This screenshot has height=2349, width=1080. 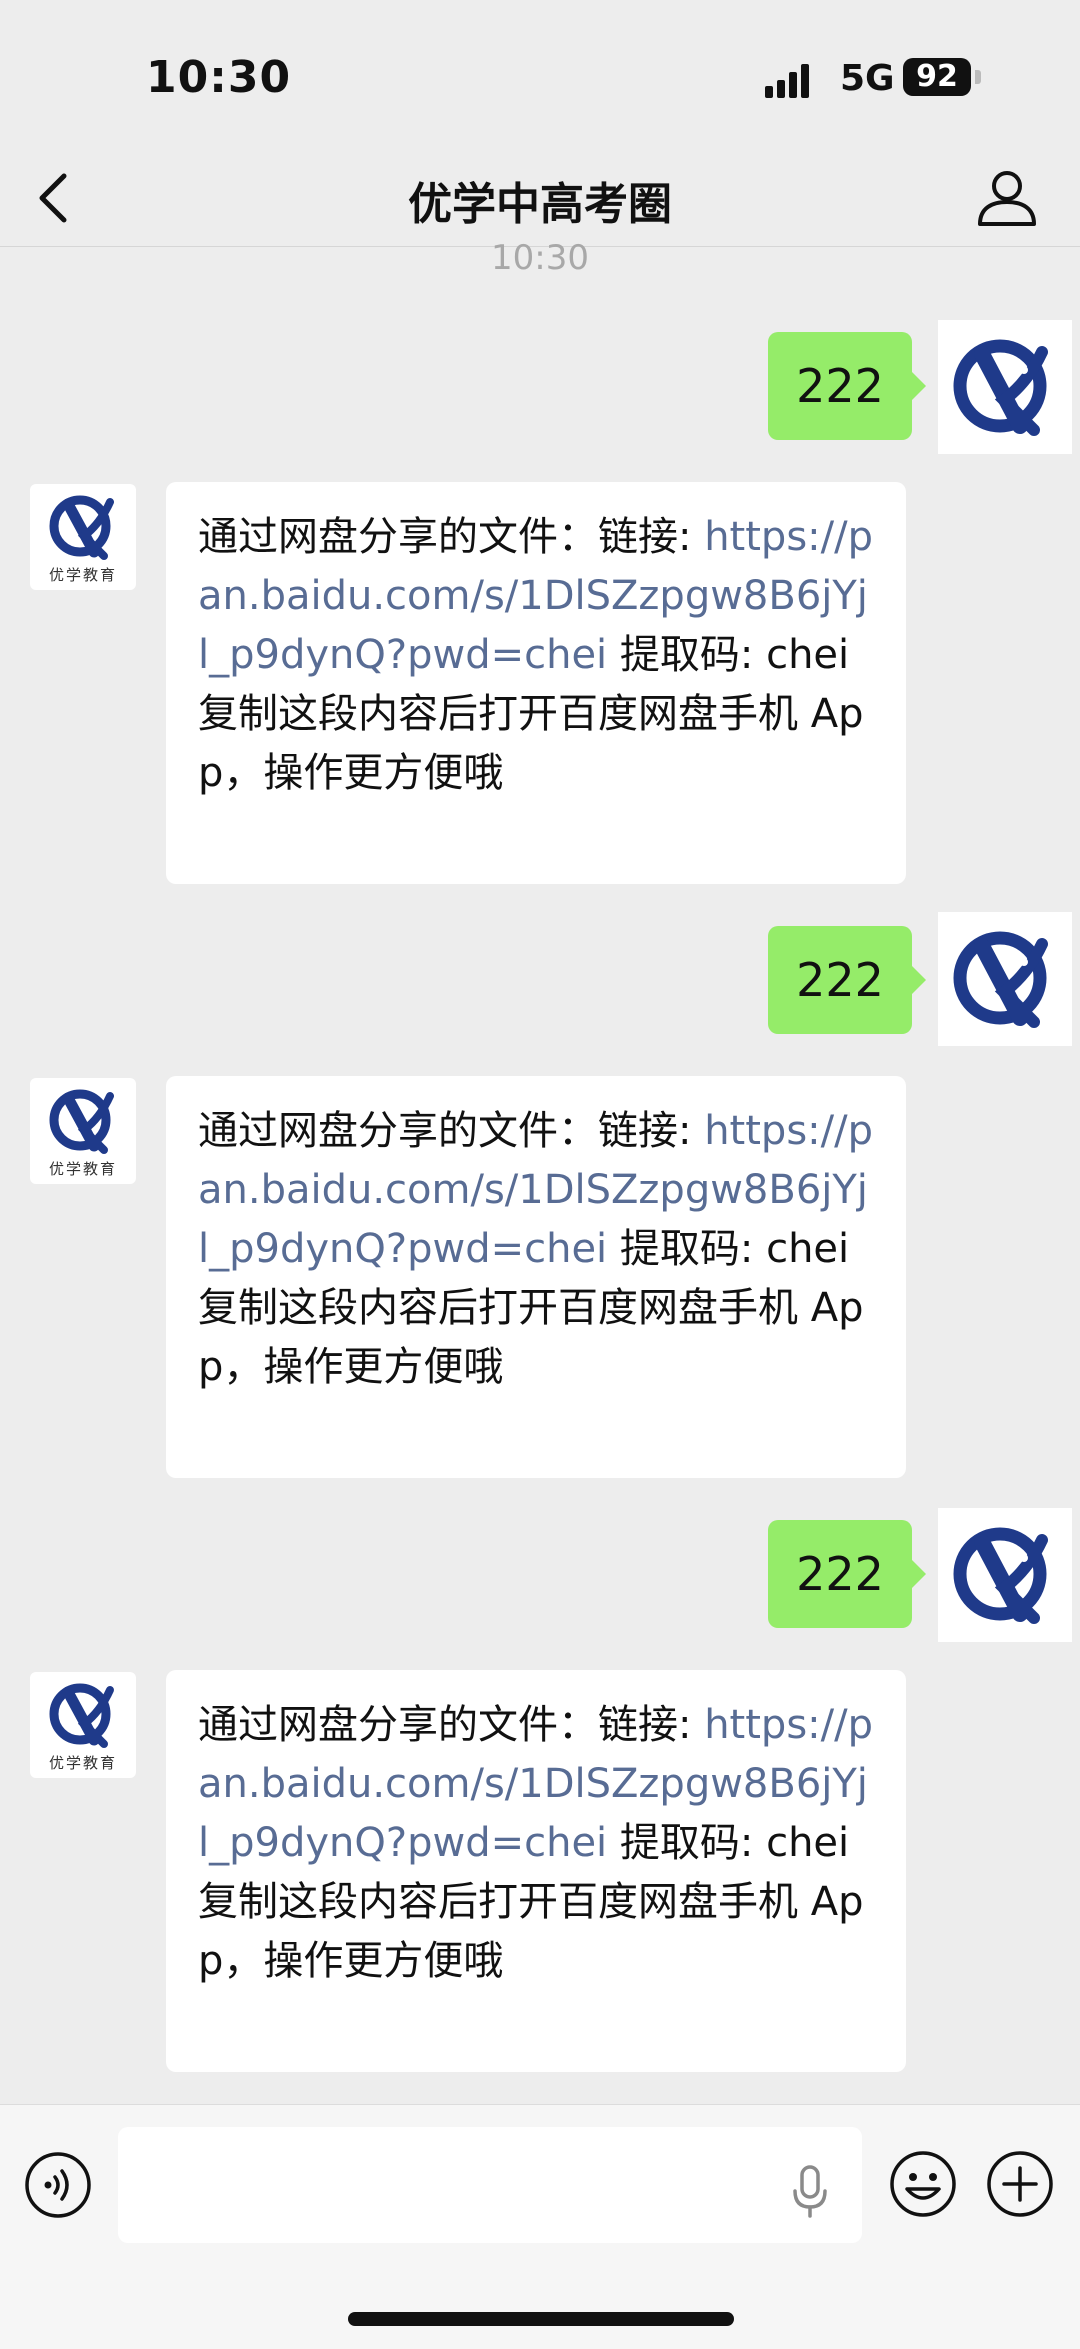 I want to click on status-time: 10:30, so click(x=219, y=77).